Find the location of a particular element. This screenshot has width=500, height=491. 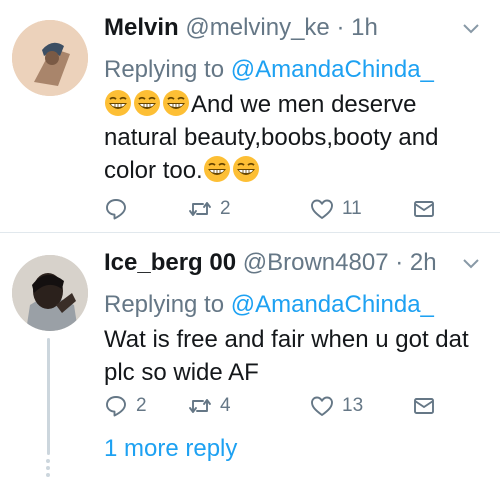

reply-count: 2 is located at coordinates (141, 405).